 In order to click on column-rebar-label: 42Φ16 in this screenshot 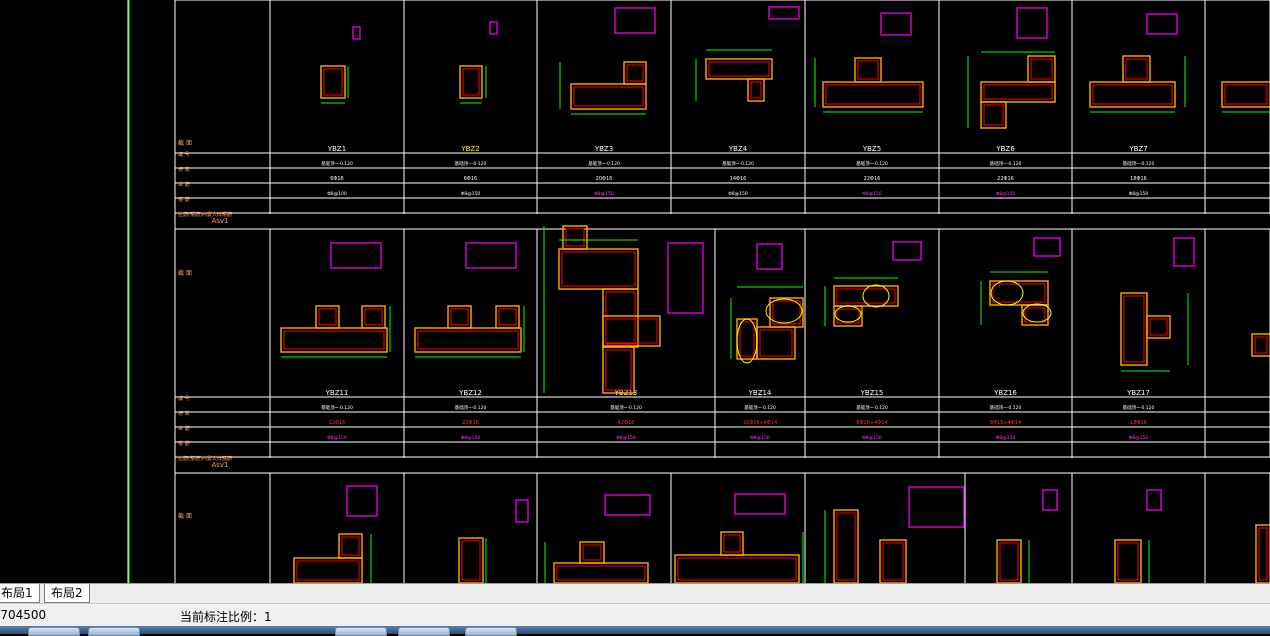, I will do `click(626, 423)`.